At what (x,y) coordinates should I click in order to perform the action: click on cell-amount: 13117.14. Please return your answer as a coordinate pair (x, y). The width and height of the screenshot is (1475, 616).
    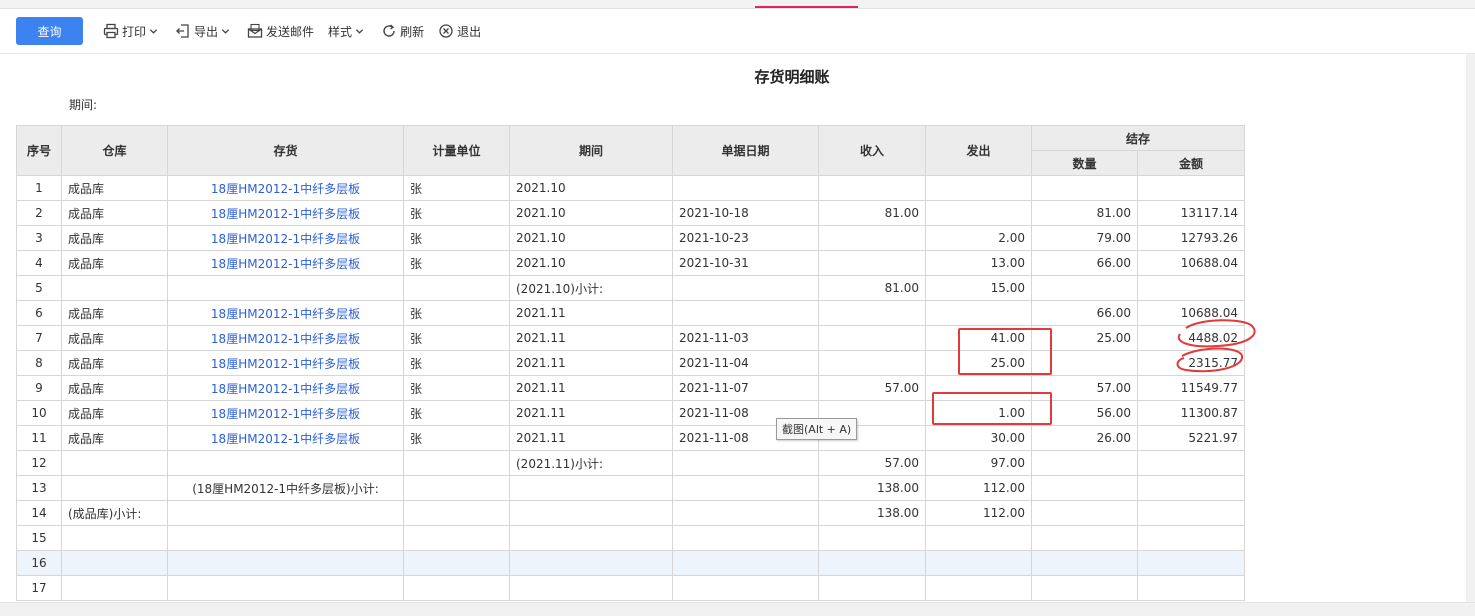
    Looking at the image, I should click on (1191, 213).